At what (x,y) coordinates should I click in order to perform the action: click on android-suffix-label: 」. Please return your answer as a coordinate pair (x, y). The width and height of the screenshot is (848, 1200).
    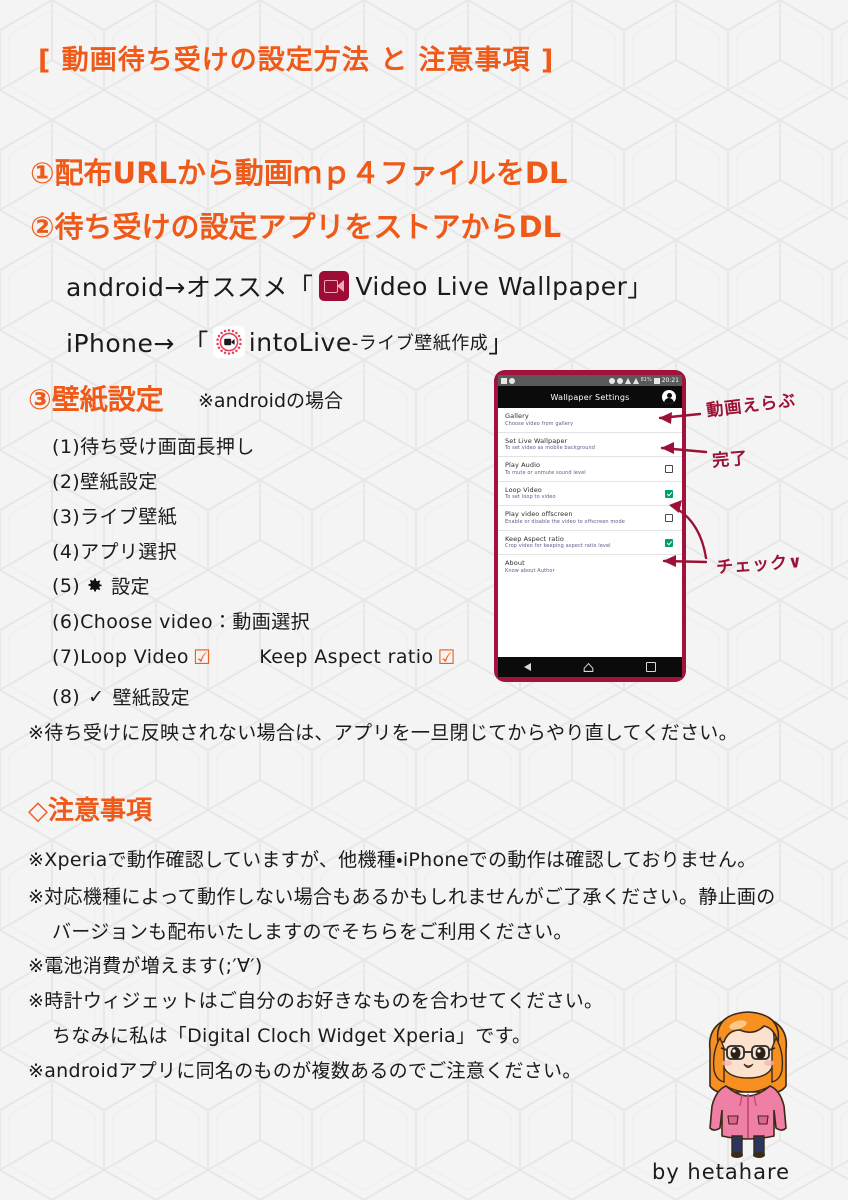
    Looking at the image, I should click on (640, 287).